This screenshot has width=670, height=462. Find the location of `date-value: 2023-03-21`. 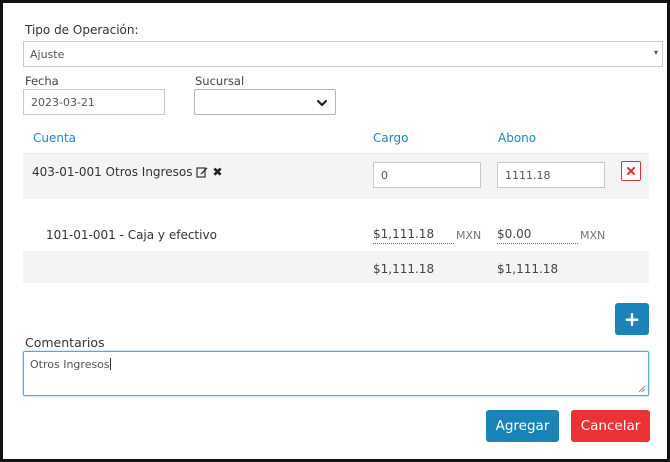

date-value: 2023-03-21 is located at coordinates (63, 102).